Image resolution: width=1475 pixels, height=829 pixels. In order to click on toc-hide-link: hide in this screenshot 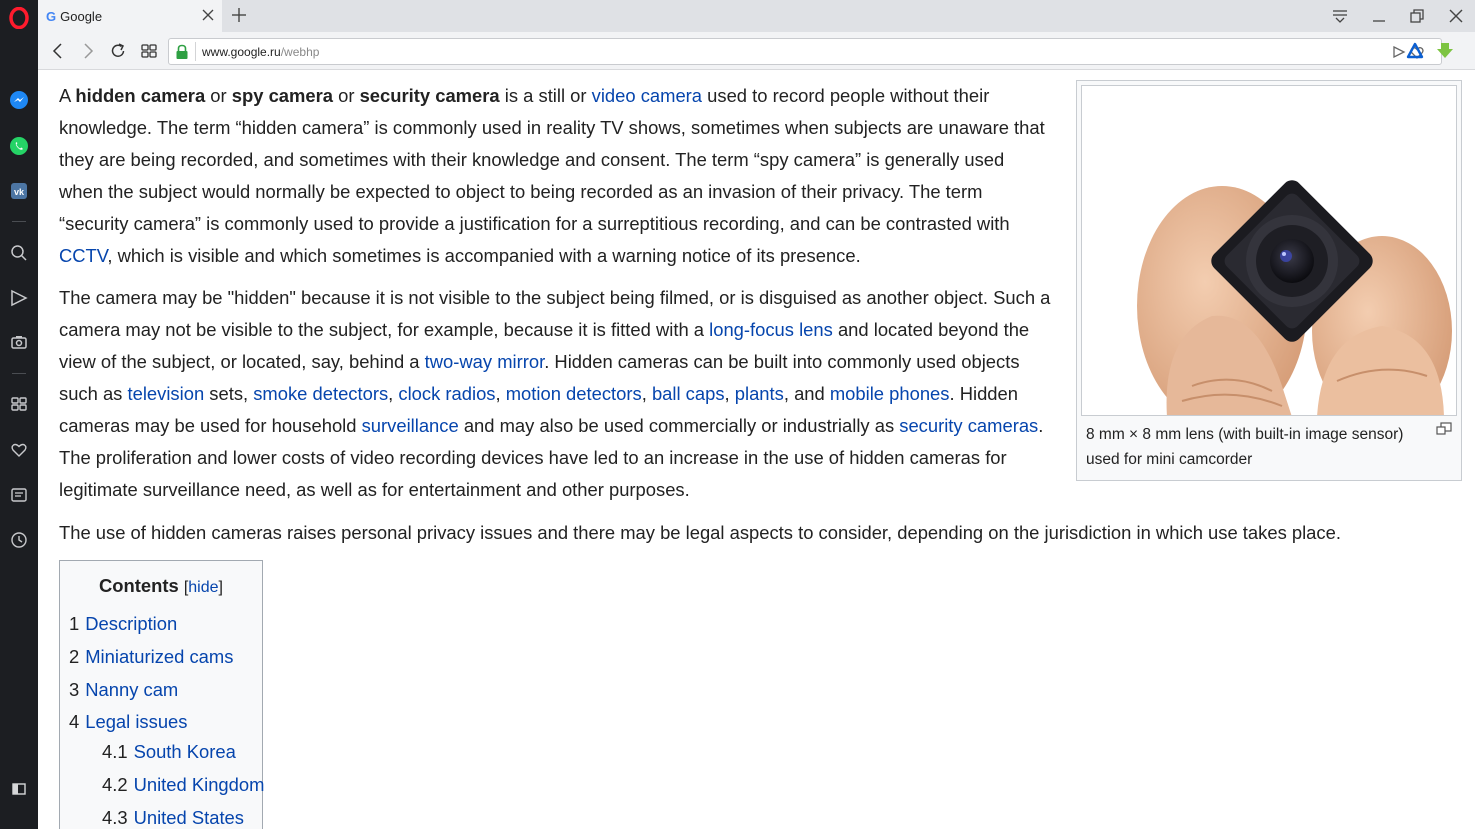, I will do `click(203, 587)`.